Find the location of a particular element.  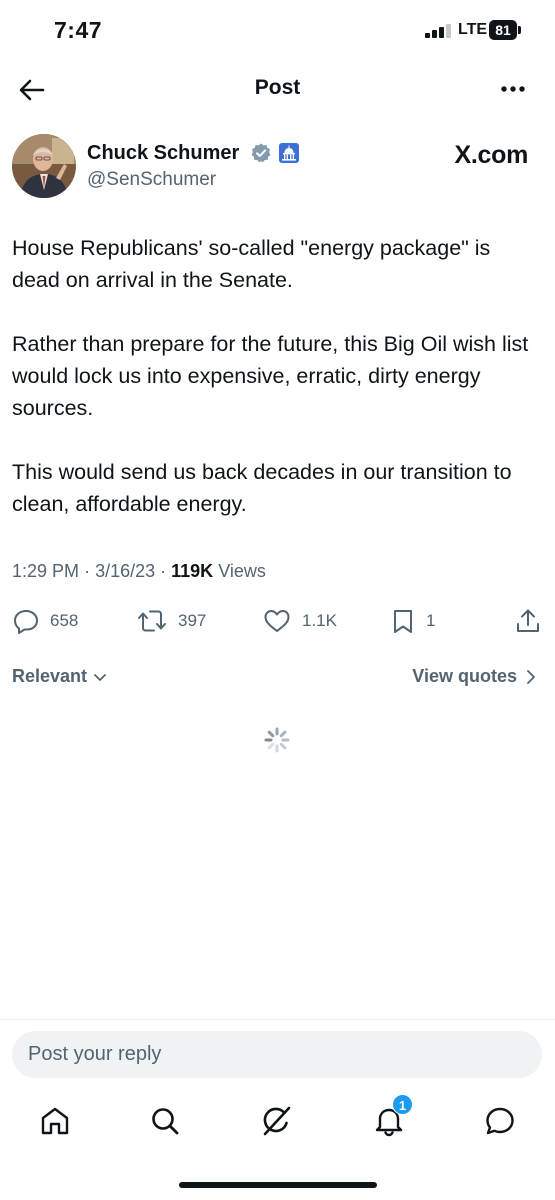

search-icon is located at coordinates (165, 1121).